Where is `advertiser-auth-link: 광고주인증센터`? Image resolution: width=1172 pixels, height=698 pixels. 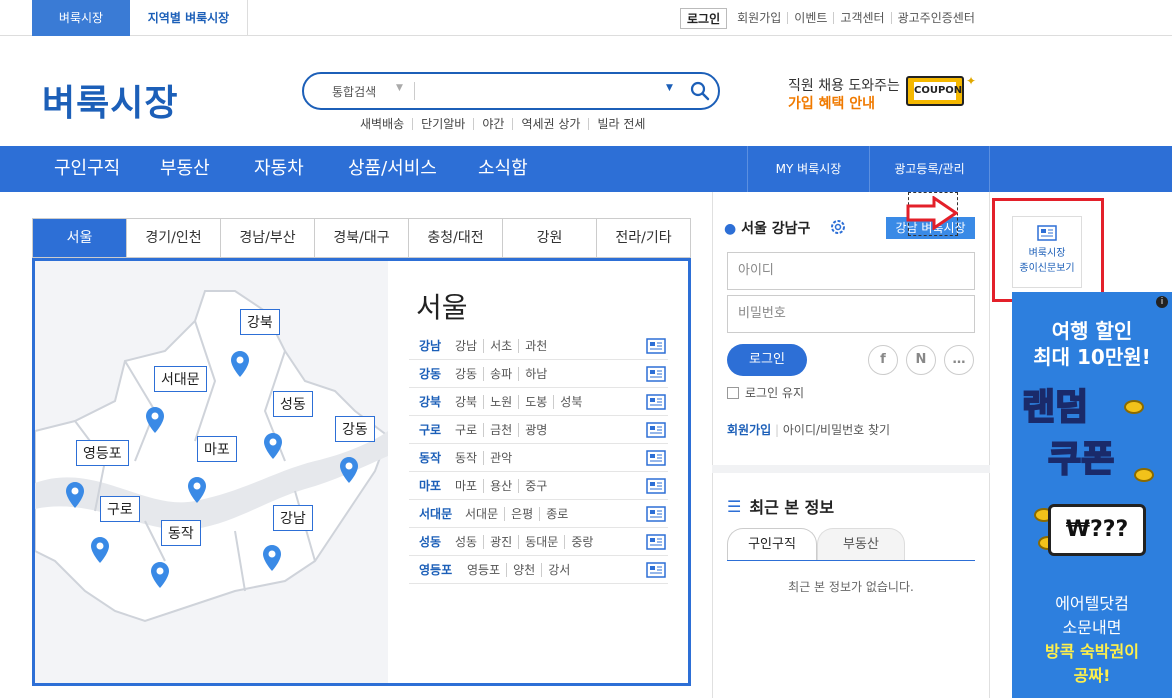
advertiser-auth-link: 광고주인증센터 is located at coordinates (935, 18).